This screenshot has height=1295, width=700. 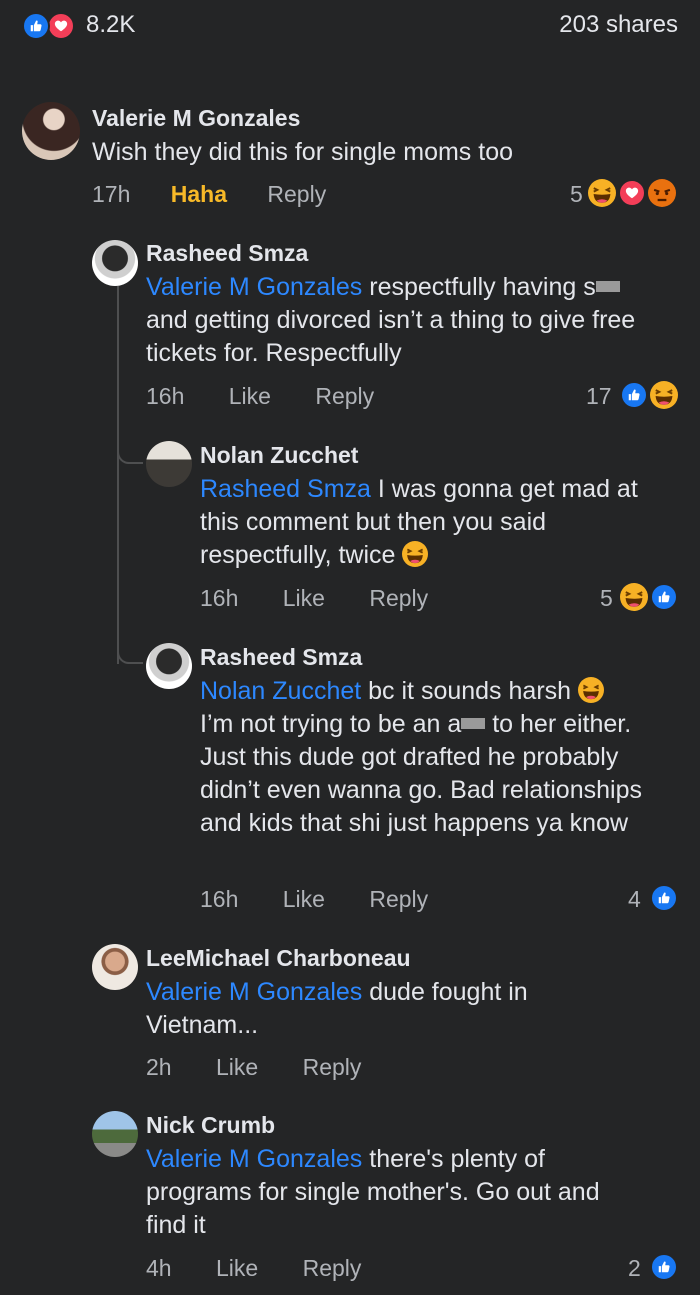 I want to click on comment-actions: 4h Like Reply, so click(x=253, y=1268).